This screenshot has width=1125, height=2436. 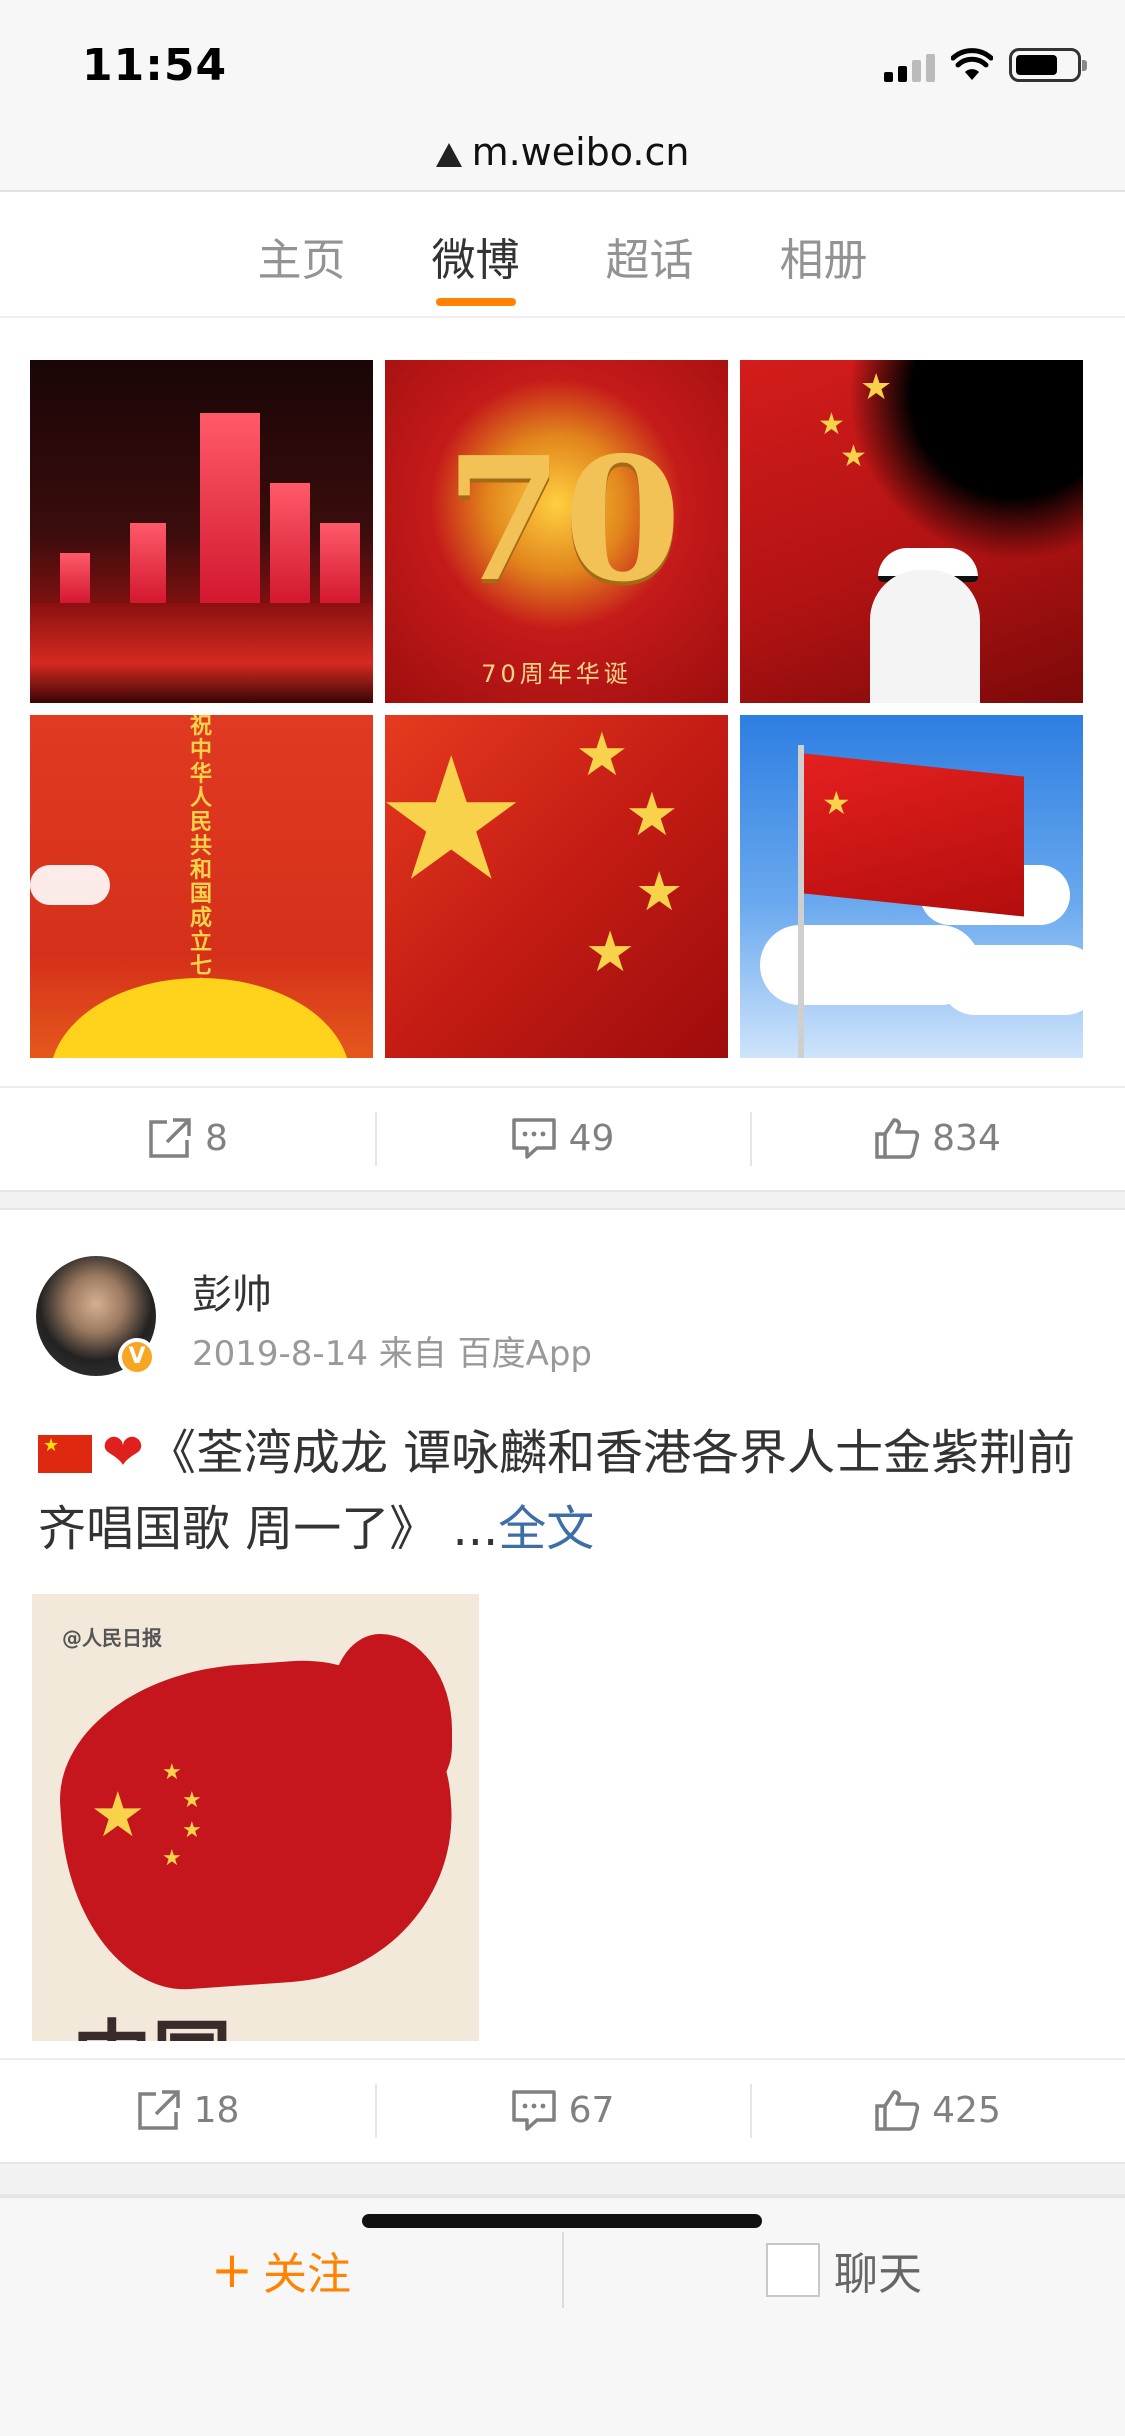 What do you see at coordinates (392, 1354) in the screenshot?
I see `post-meta: 2019-8-14 来自 百度App` at bounding box center [392, 1354].